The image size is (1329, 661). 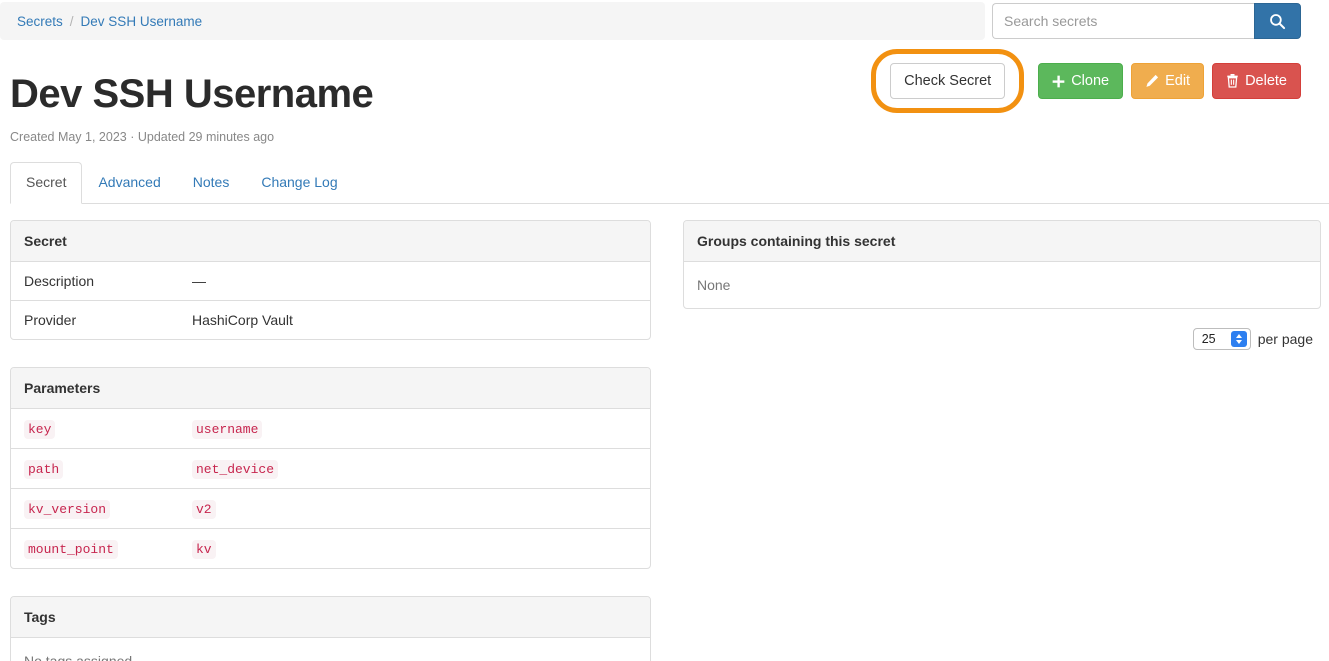 What do you see at coordinates (714, 284) in the screenshot?
I see `groups-empty-message: None` at bounding box center [714, 284].